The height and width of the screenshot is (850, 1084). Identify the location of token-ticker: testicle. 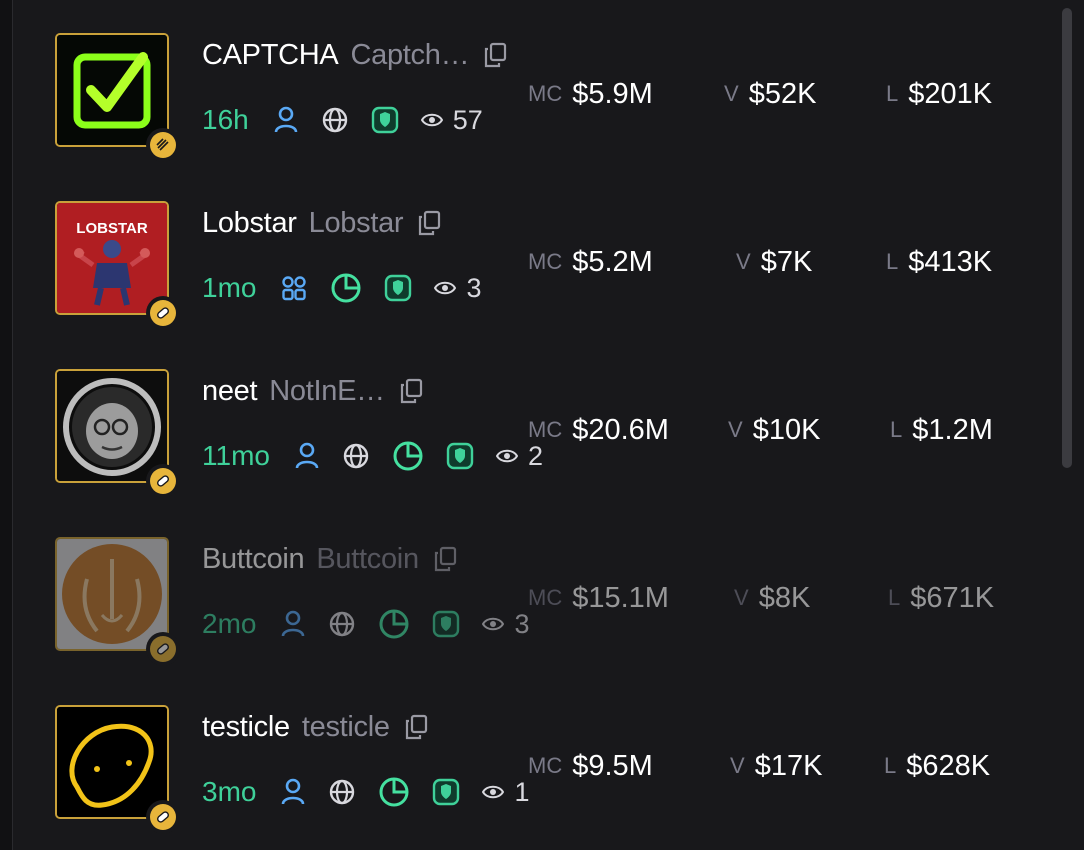
(246, 726).